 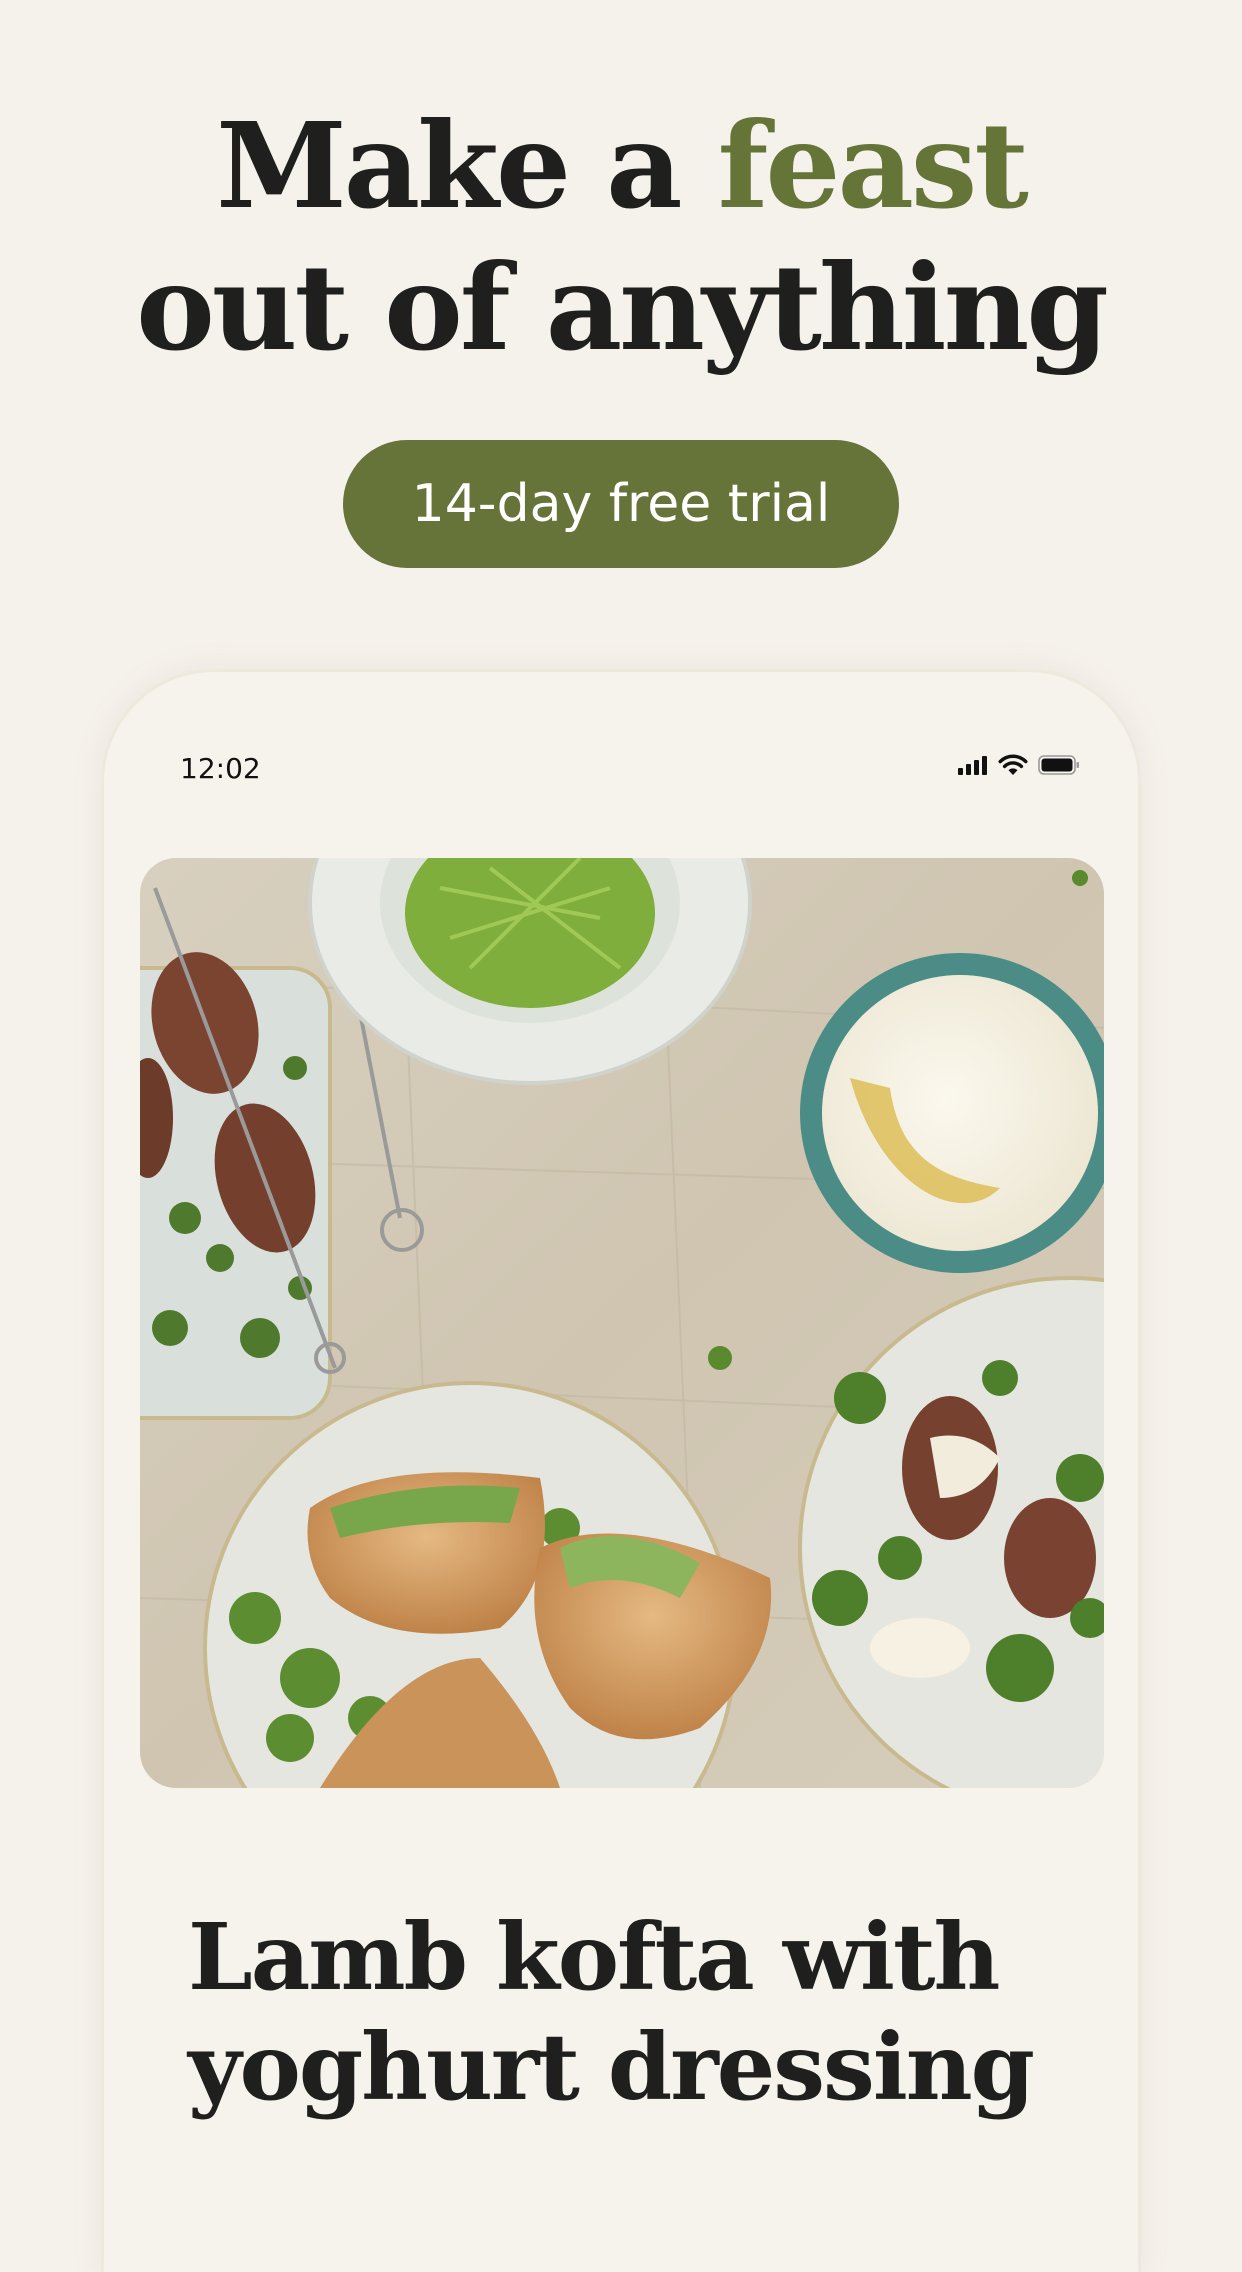 I want to click on wifi-icon, so click(x=1013, y=764).